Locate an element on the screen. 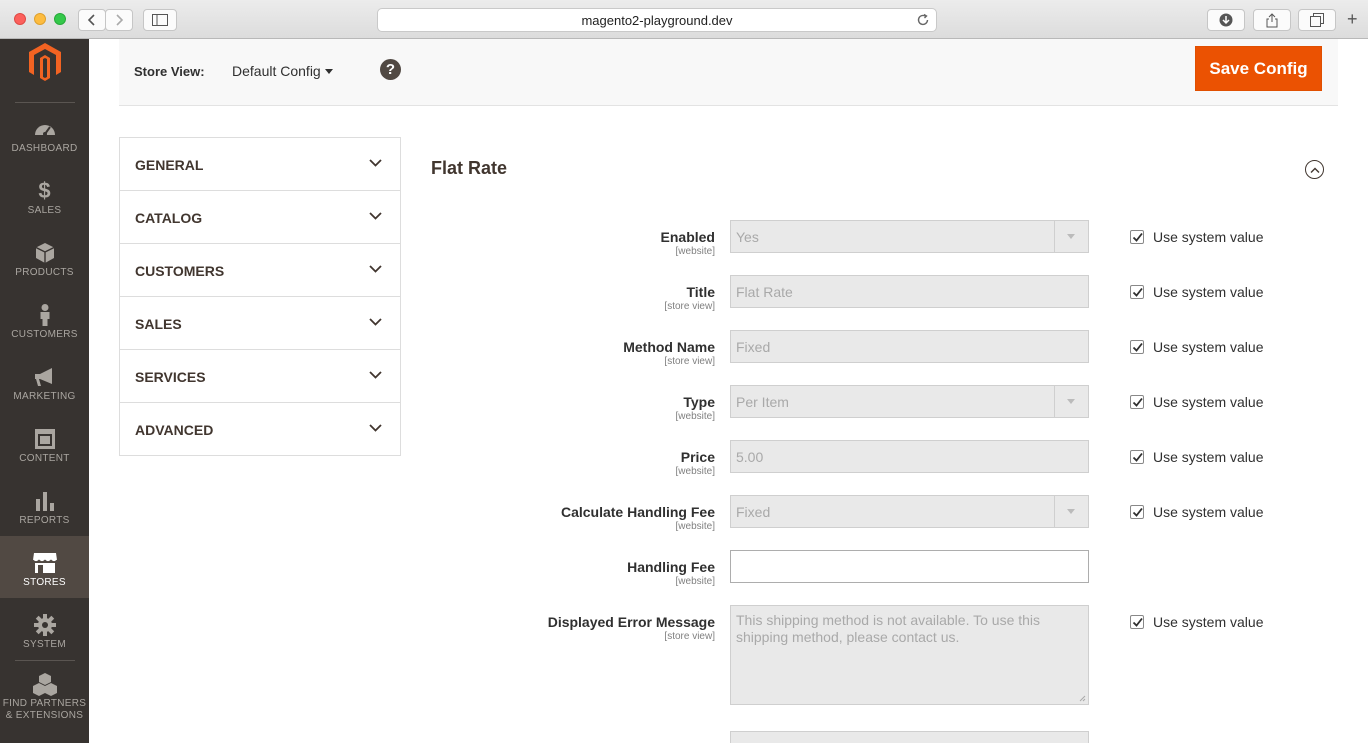  use-system-value-enabled: Use system value is located at coordinates (1196, 237).